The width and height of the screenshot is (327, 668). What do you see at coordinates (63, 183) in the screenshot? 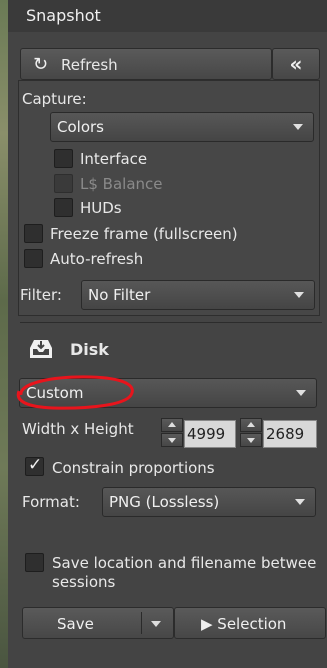
I see `balance-checkbox` at bounding box center [63, 183].